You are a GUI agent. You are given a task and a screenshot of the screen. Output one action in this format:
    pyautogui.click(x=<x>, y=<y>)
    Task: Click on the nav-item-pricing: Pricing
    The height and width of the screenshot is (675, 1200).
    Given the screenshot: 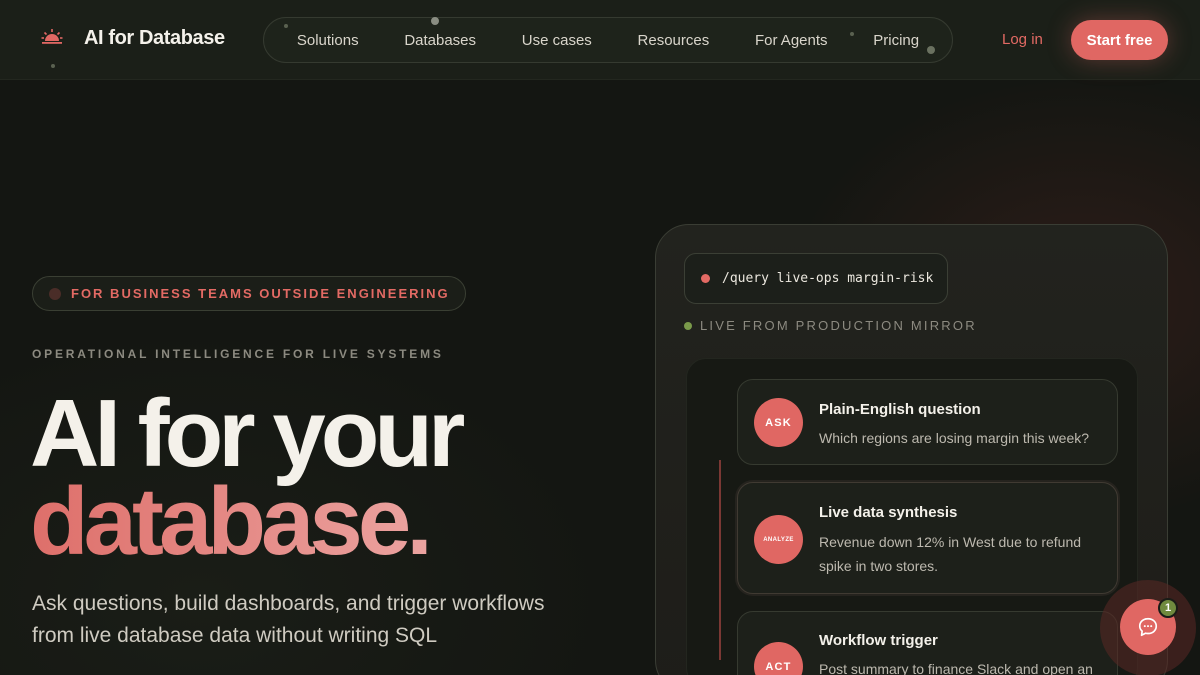 What is the action you would take?
    pyautogui.click(x=896, y=40)
    